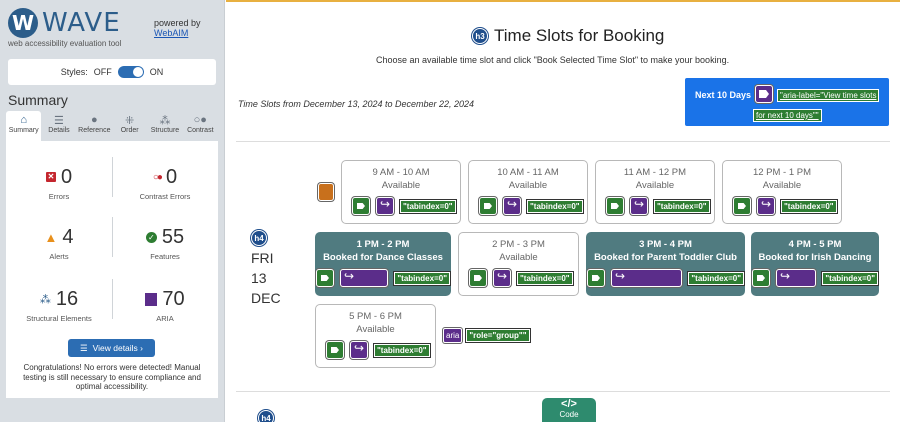  I want to click on slot-time: 9 AM - 10 AM, so click(401, 172).